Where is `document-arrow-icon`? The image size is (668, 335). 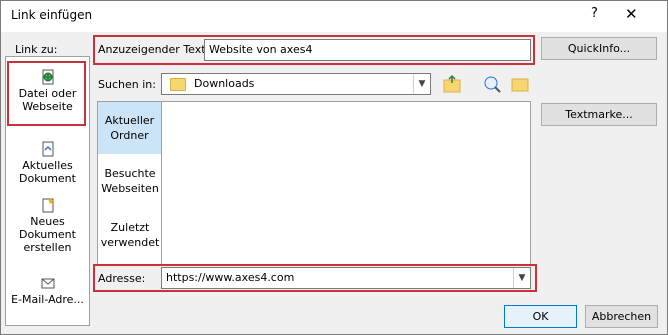
document-arrow-icon is located at coordinates (48, 149).